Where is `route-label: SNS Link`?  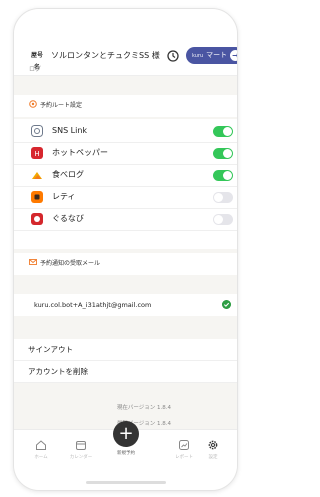
route-label: SNS Link is located at coordinates (70, 130).